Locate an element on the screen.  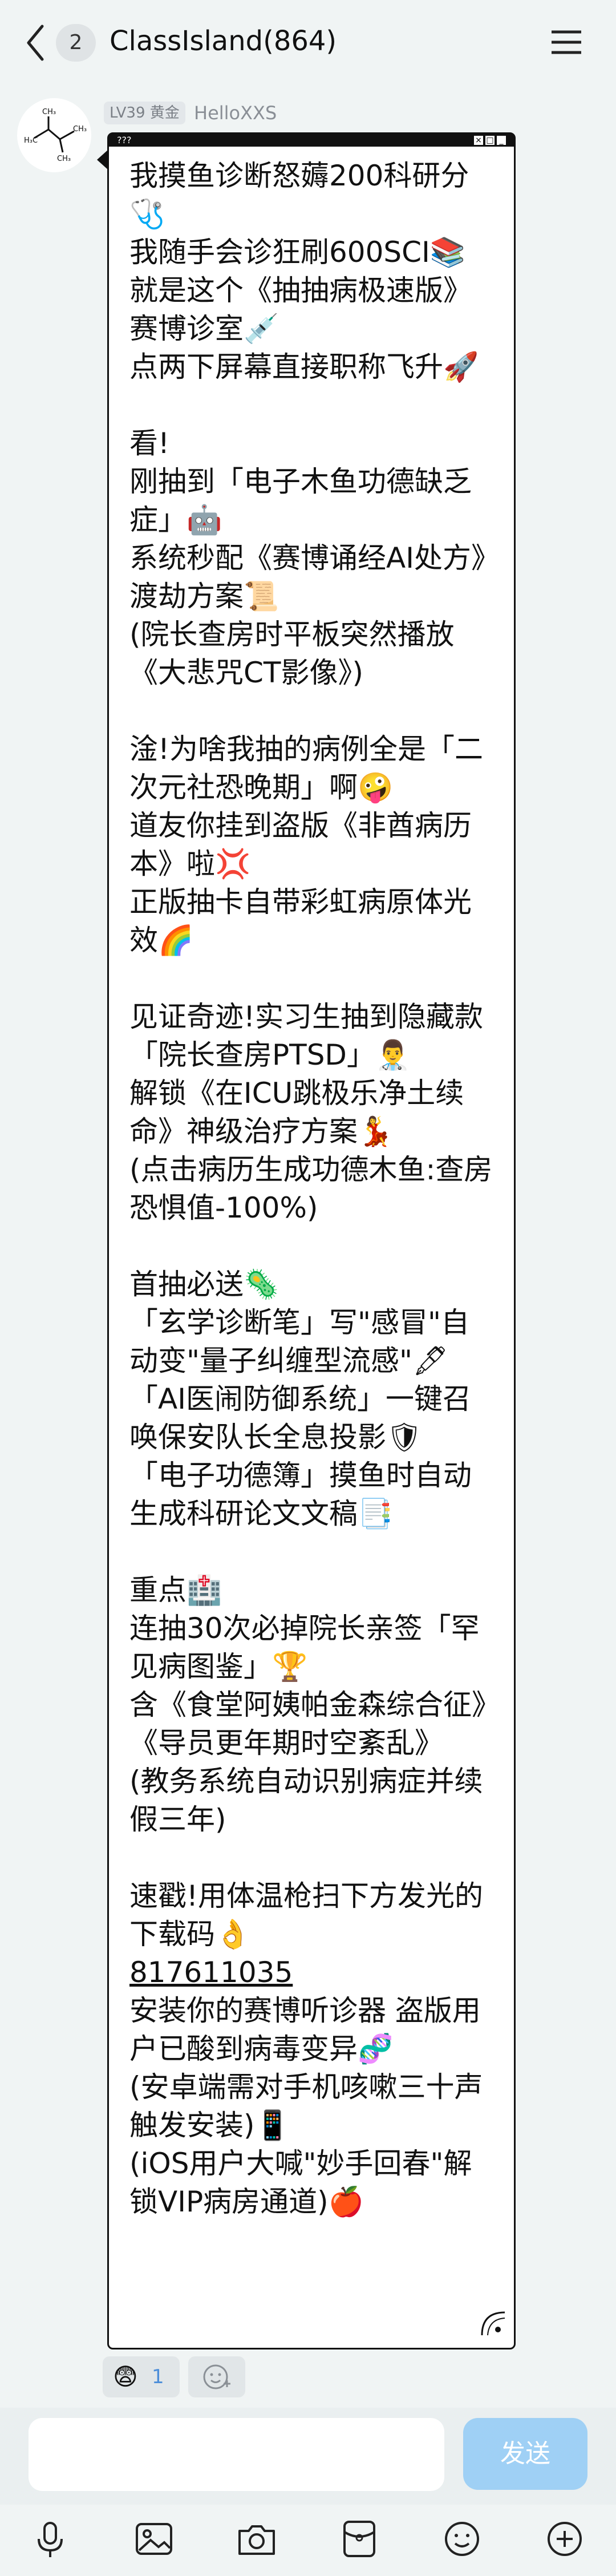
send-button: 发送 is located at coordinates (525, 2454).